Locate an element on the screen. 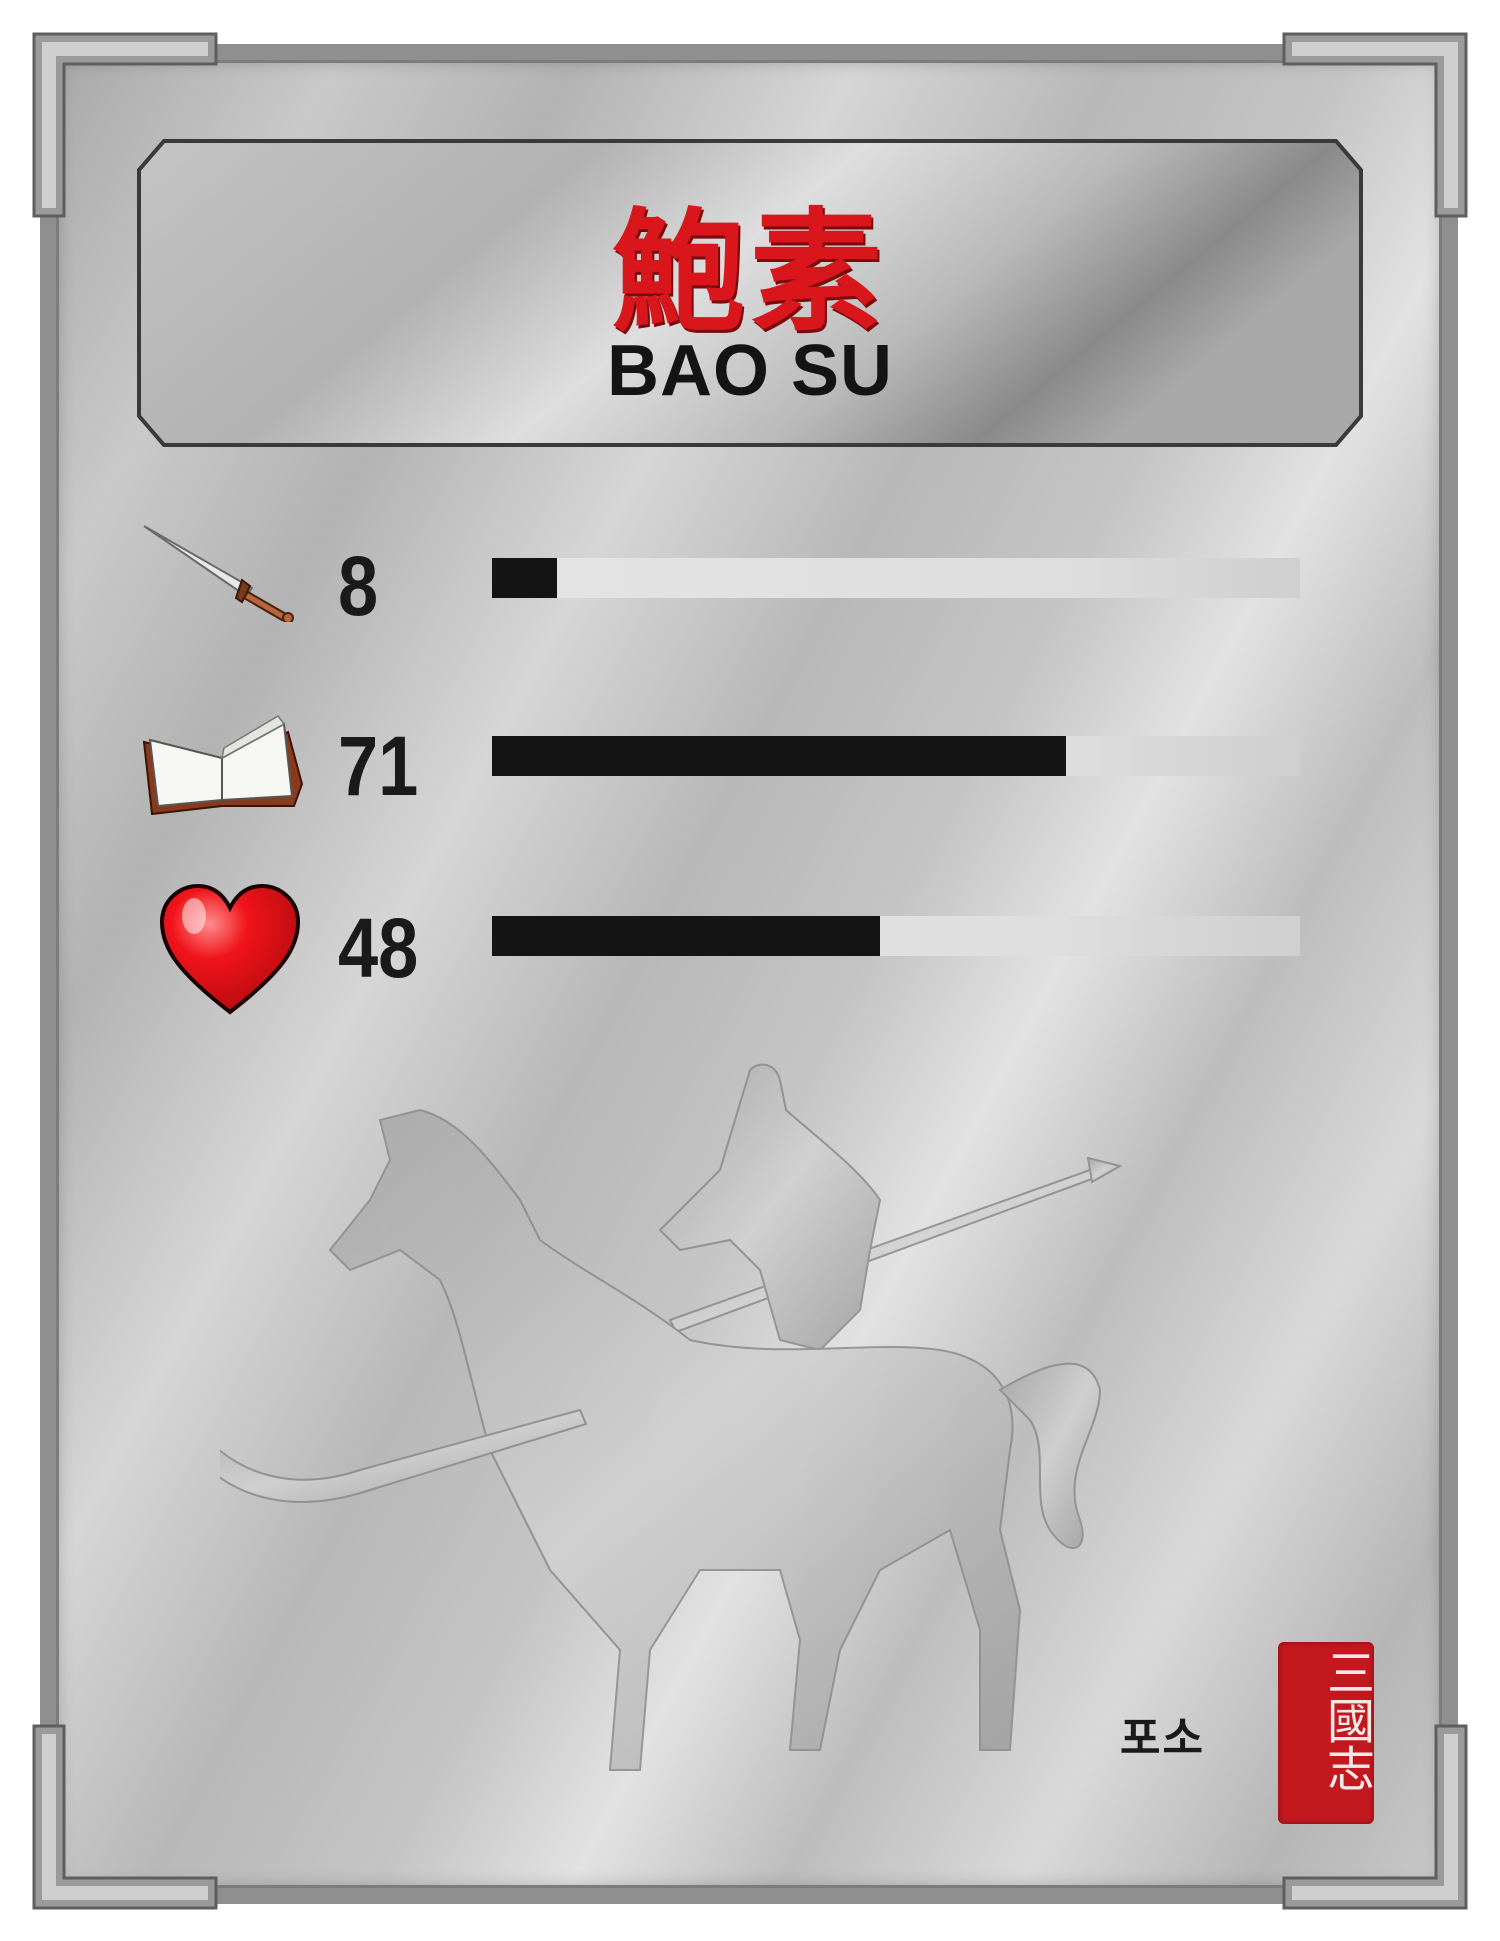  heart-icon is located at coordinates (230, 952).